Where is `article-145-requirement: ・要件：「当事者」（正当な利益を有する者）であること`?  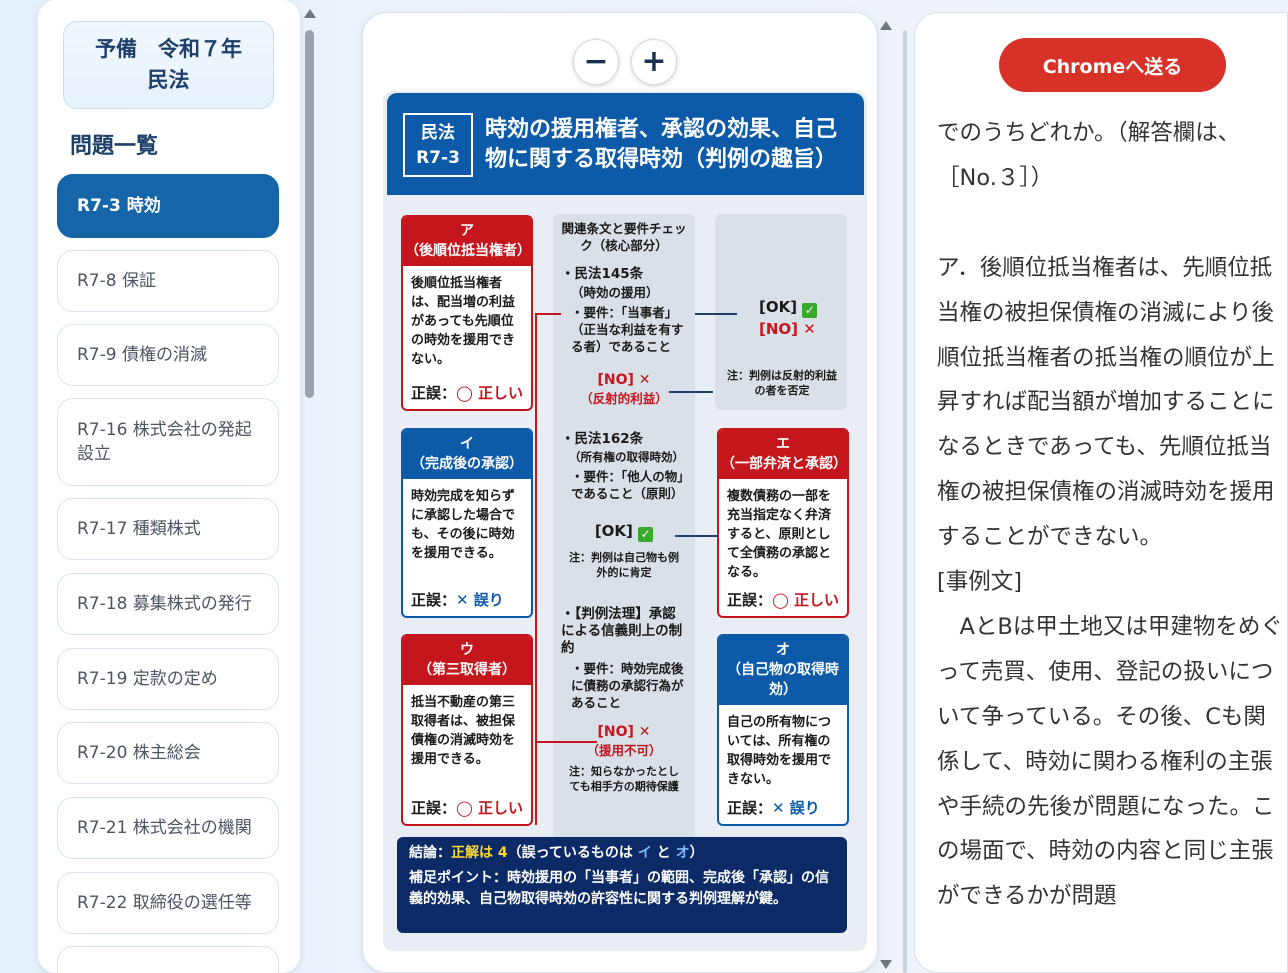
article-145-requirement: ・要件：「当事者」（正当な利益を有する者）であること is located at coordinates (627, 329).